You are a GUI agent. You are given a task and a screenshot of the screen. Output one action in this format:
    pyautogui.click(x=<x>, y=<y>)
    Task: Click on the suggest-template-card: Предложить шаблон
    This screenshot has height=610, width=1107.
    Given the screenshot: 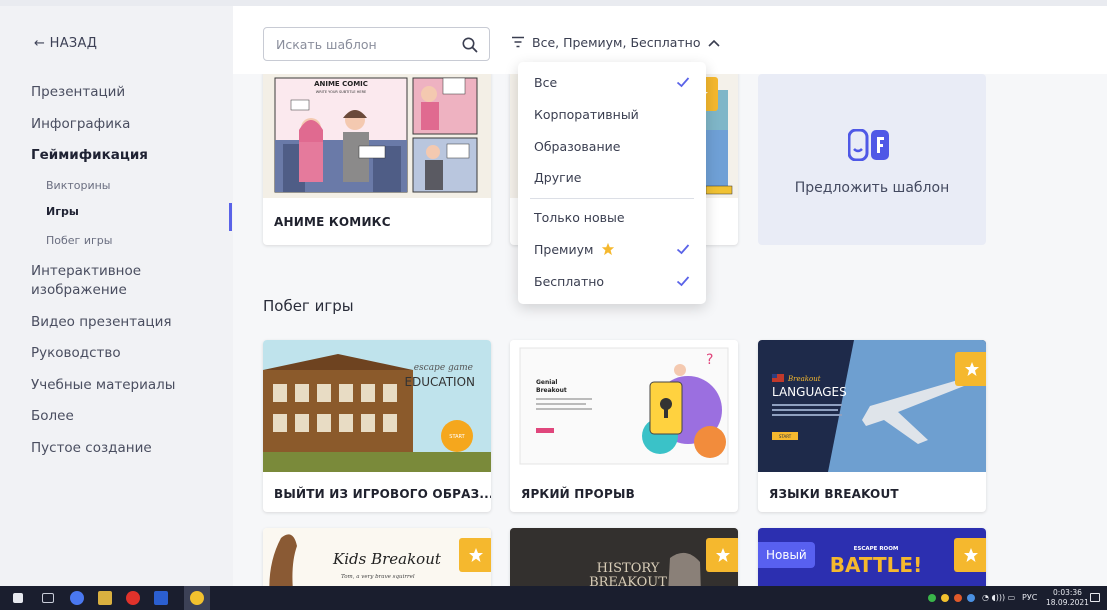 What is the action you would take?
    pyautogui.click(x=872, y=159)
    